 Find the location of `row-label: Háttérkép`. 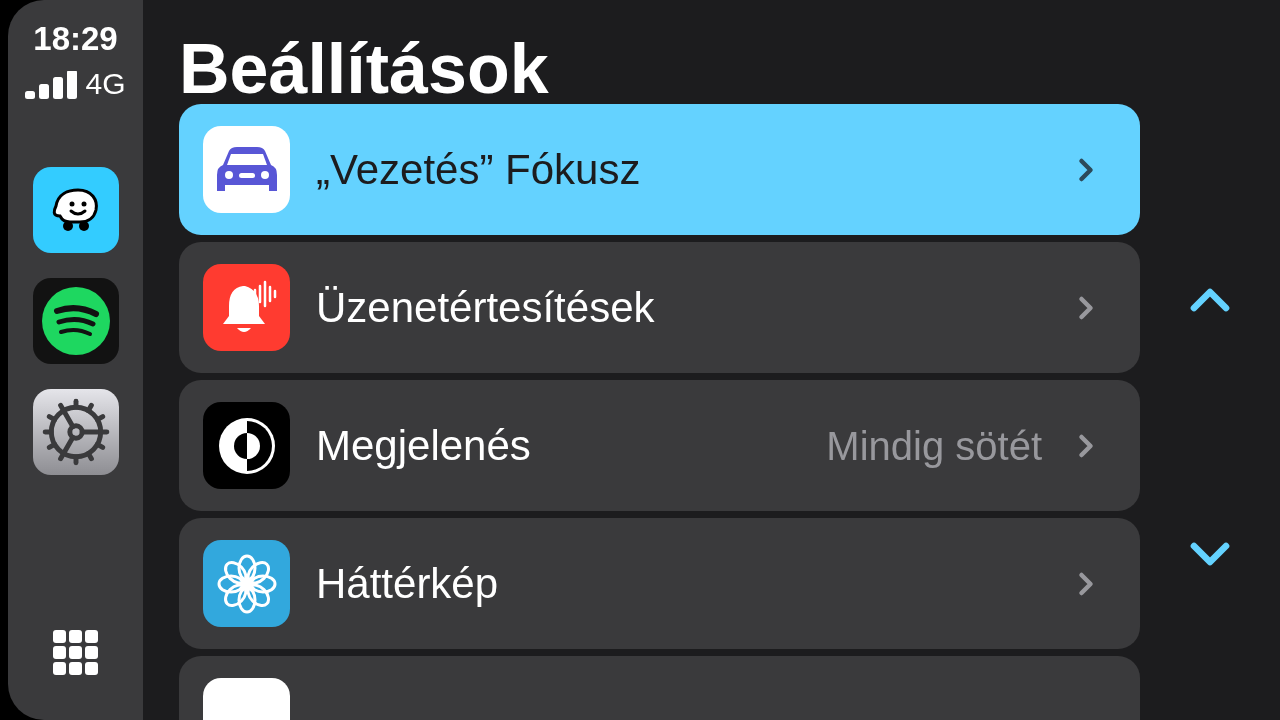

row-label: Háttérkép is located at coordinates (408, 584).